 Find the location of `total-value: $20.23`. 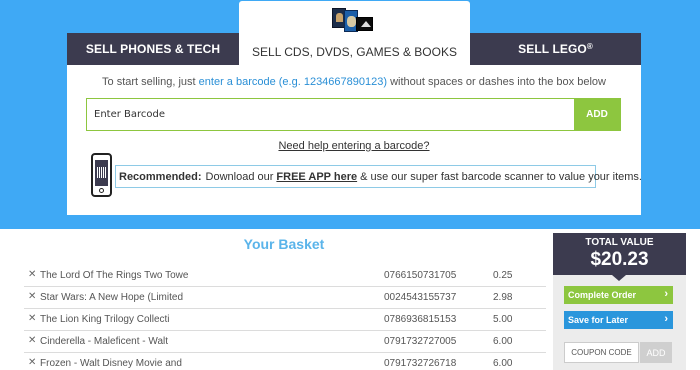

total-value: $20.23 is located at coordinates (619, 259).